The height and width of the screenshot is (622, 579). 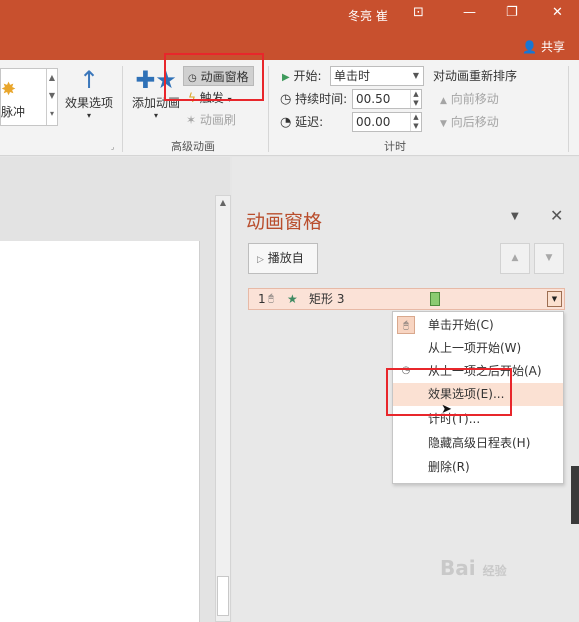 I want to click on animation-pane-button: ◷ 动画窗格, so click(x=218, y=76).